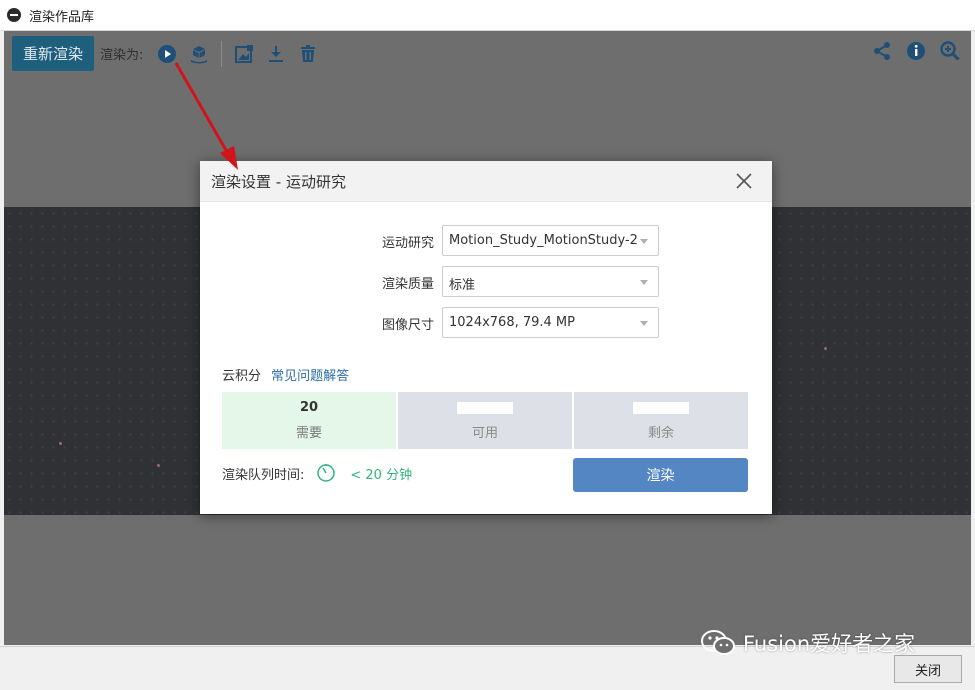 The image size is (975, 690). I want to click on close-icon, so click(744, 181).